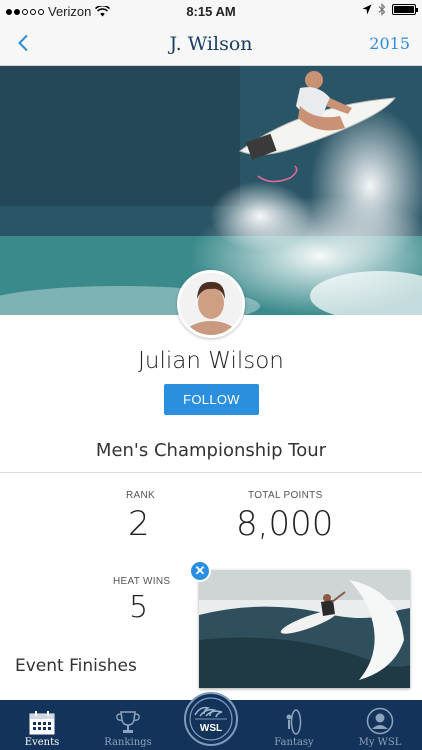  Describe the element at coordinates (285, 495) in the screenshot. I see `total-points-label: TOTAL POINTS` at that location.